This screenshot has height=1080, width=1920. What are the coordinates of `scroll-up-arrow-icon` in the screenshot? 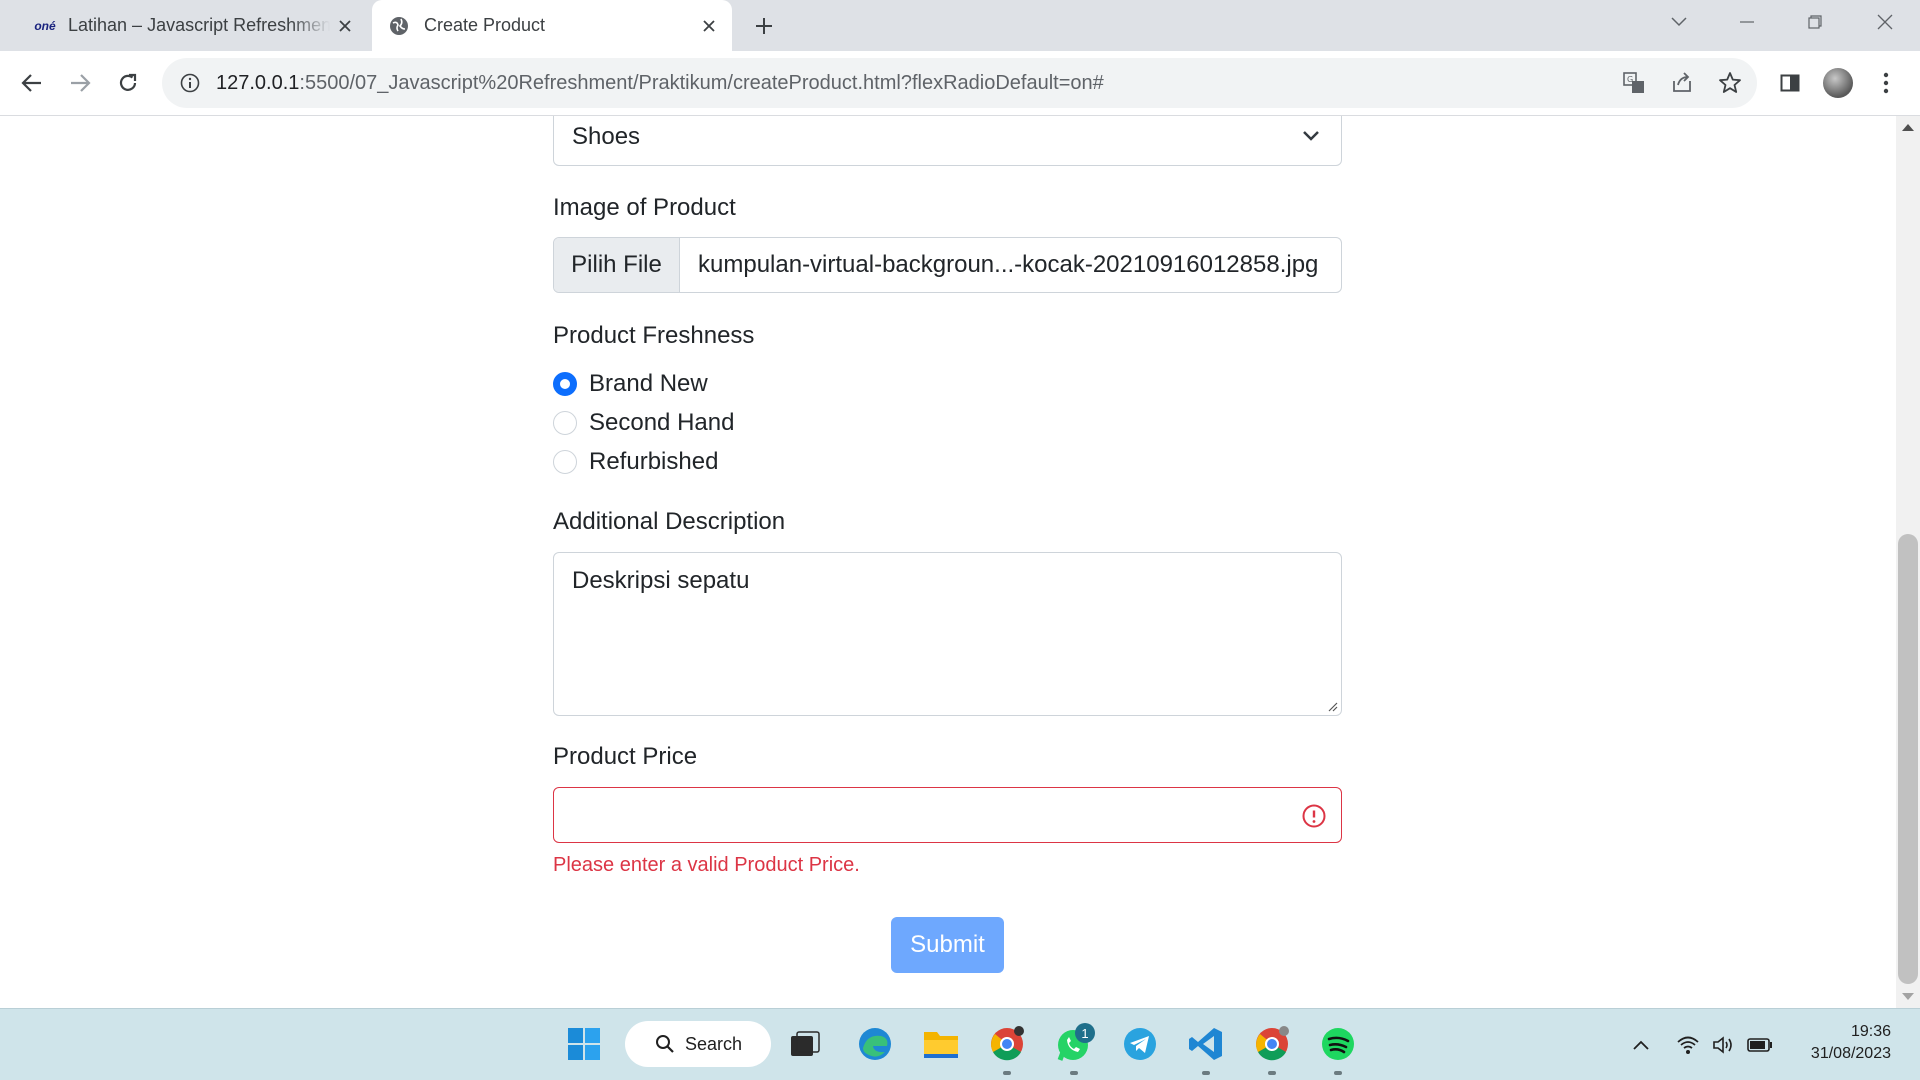 It's located at (1908, 127).